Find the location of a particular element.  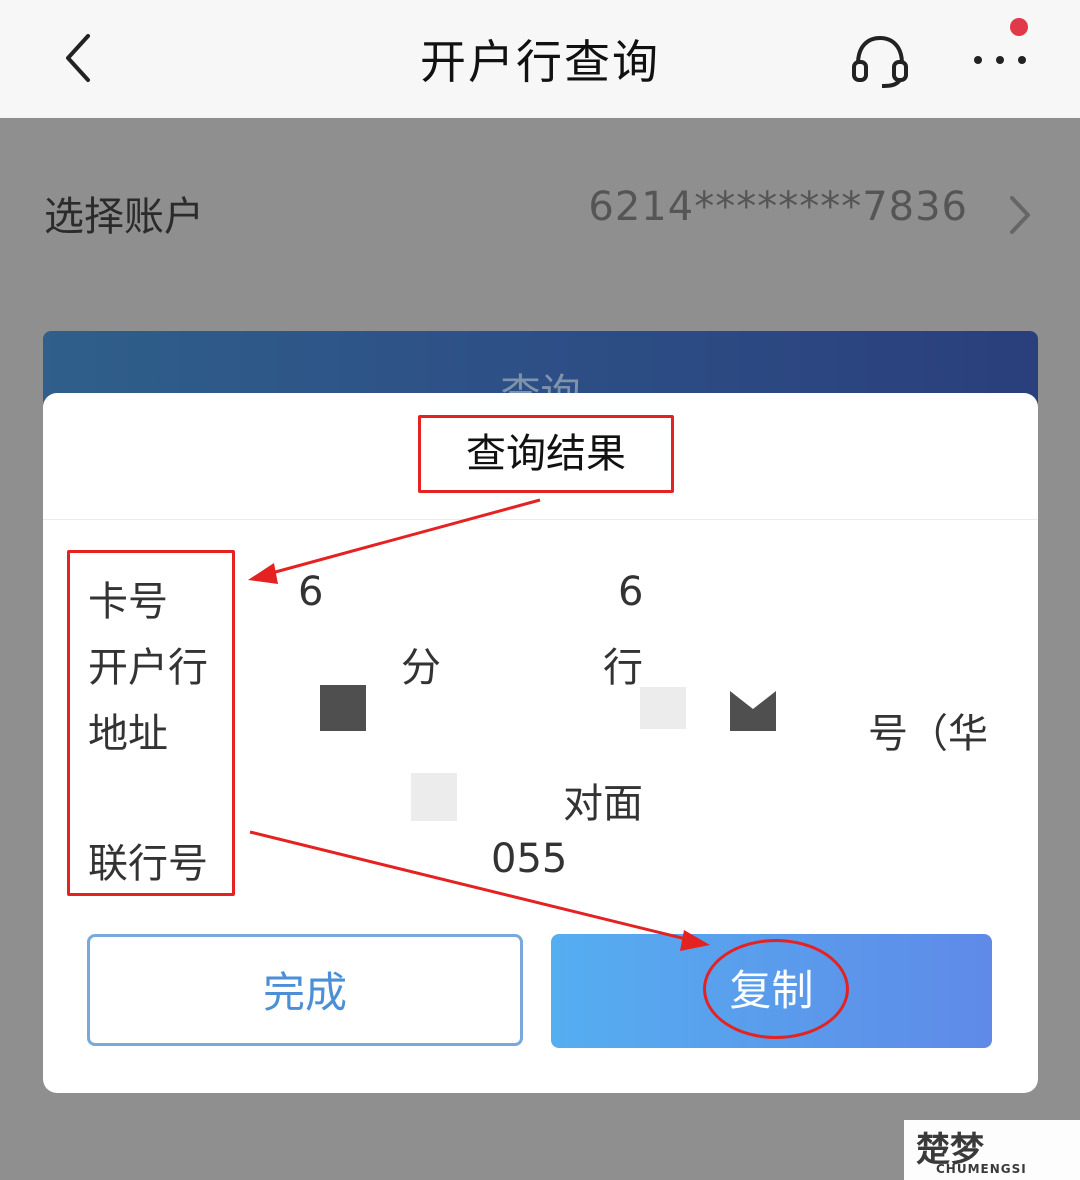

done-button: 完成 is located at coordinates (305, 990).